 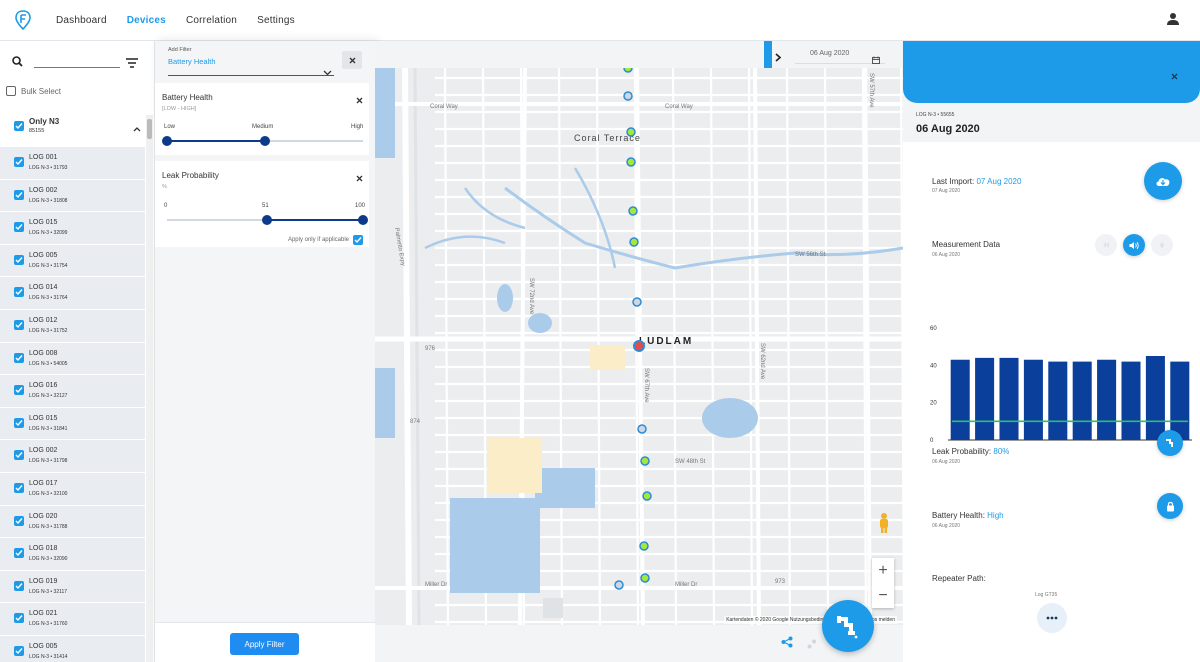 I want to click on device-group: Only N3 85155, so click(x=72, y=130).